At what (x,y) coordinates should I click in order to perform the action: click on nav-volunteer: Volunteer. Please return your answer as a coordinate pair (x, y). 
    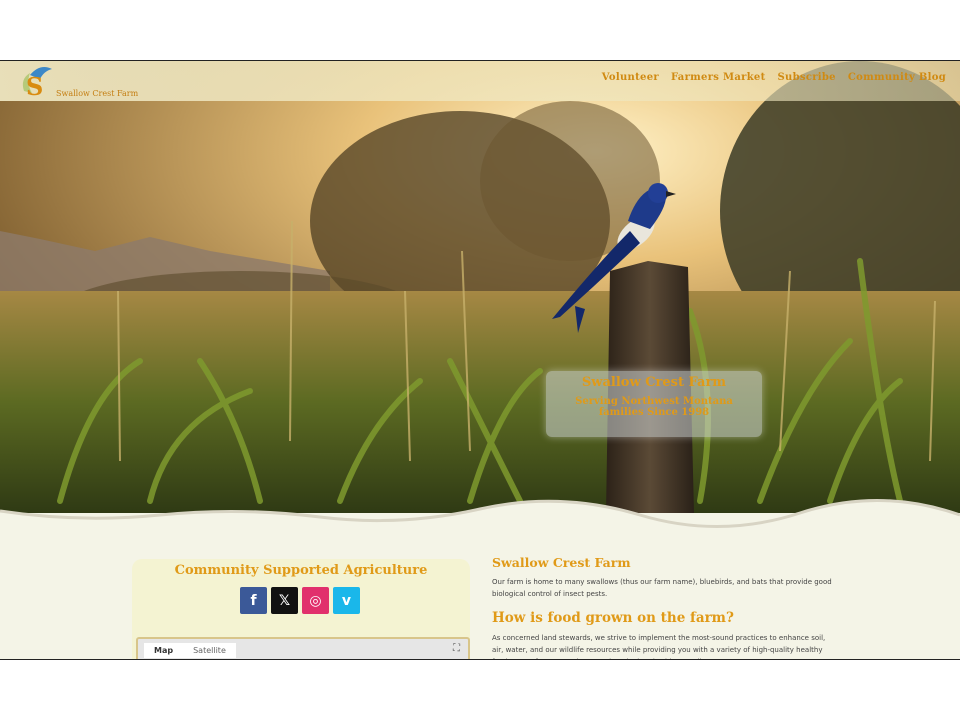
    Looking at the image, I should click on (630, 77).